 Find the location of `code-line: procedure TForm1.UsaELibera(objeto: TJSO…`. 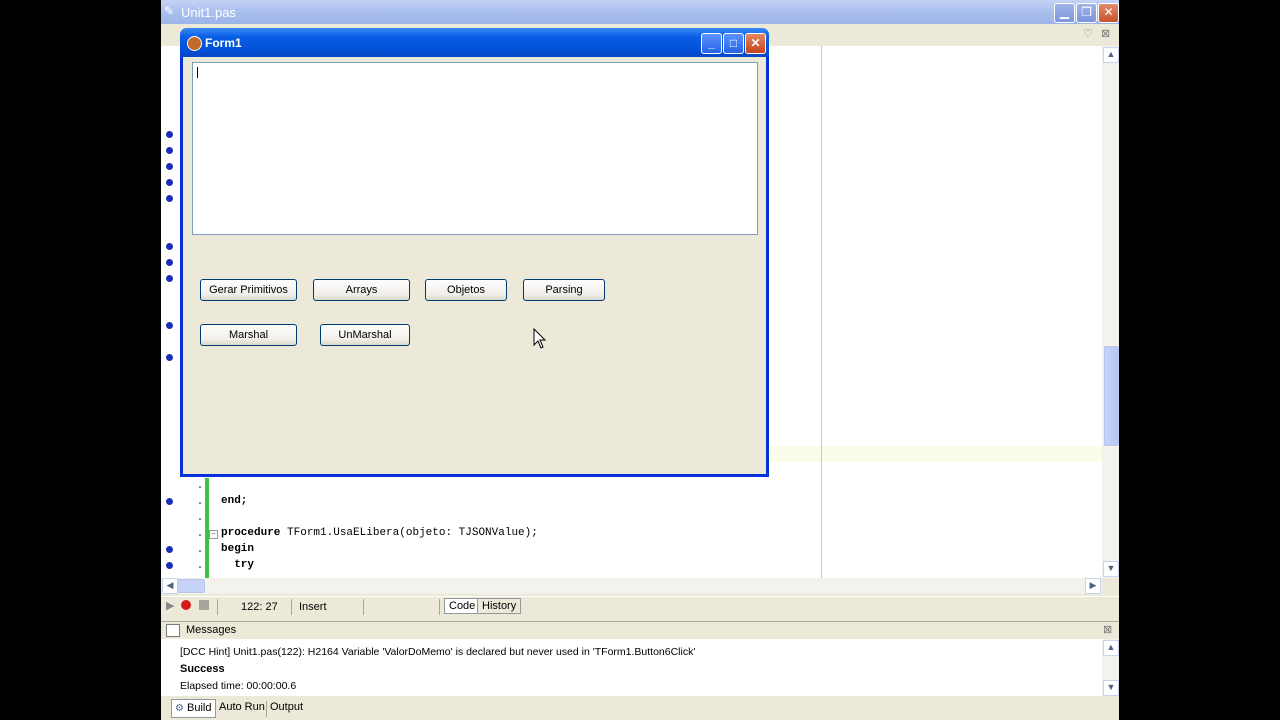

code-line: procedure TForm1.UsaELibera(objeto: TJSO… is located at coordinates (379, 533).